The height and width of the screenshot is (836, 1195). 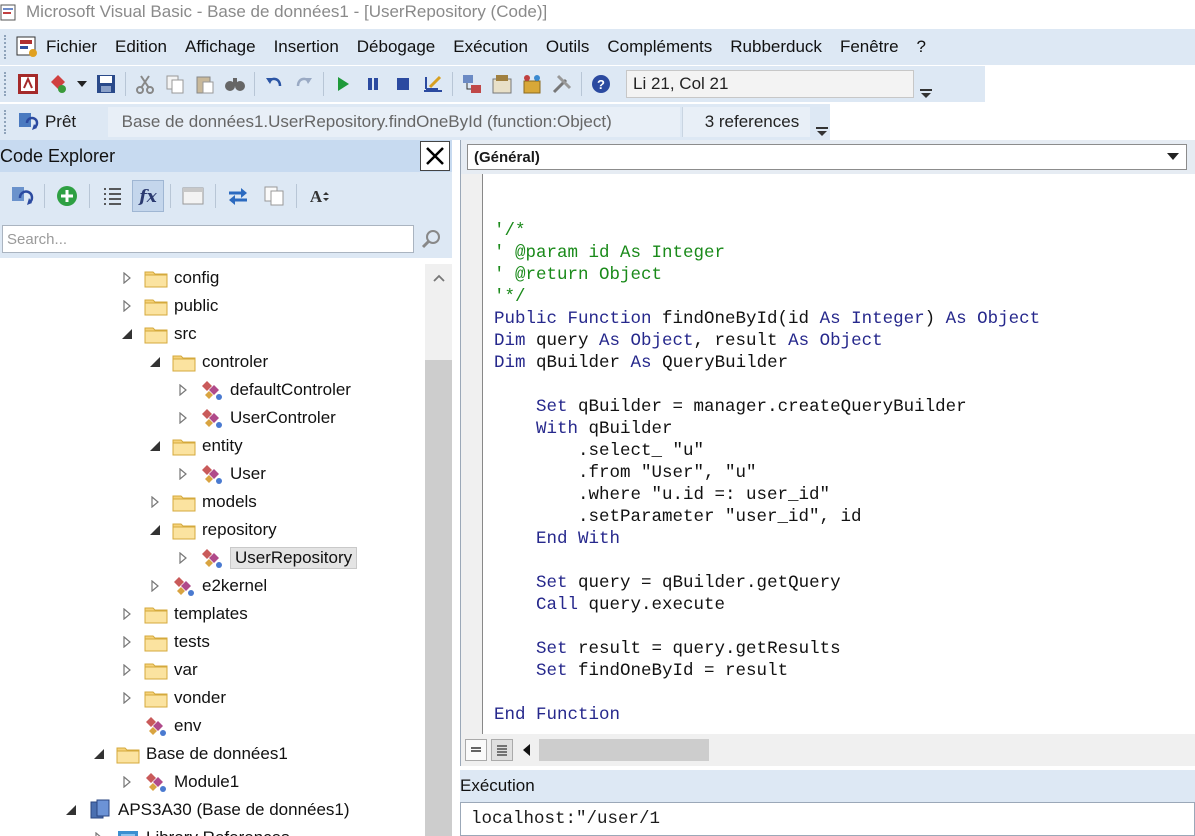 I want to click on access-icon, so click(x=28, y=84).